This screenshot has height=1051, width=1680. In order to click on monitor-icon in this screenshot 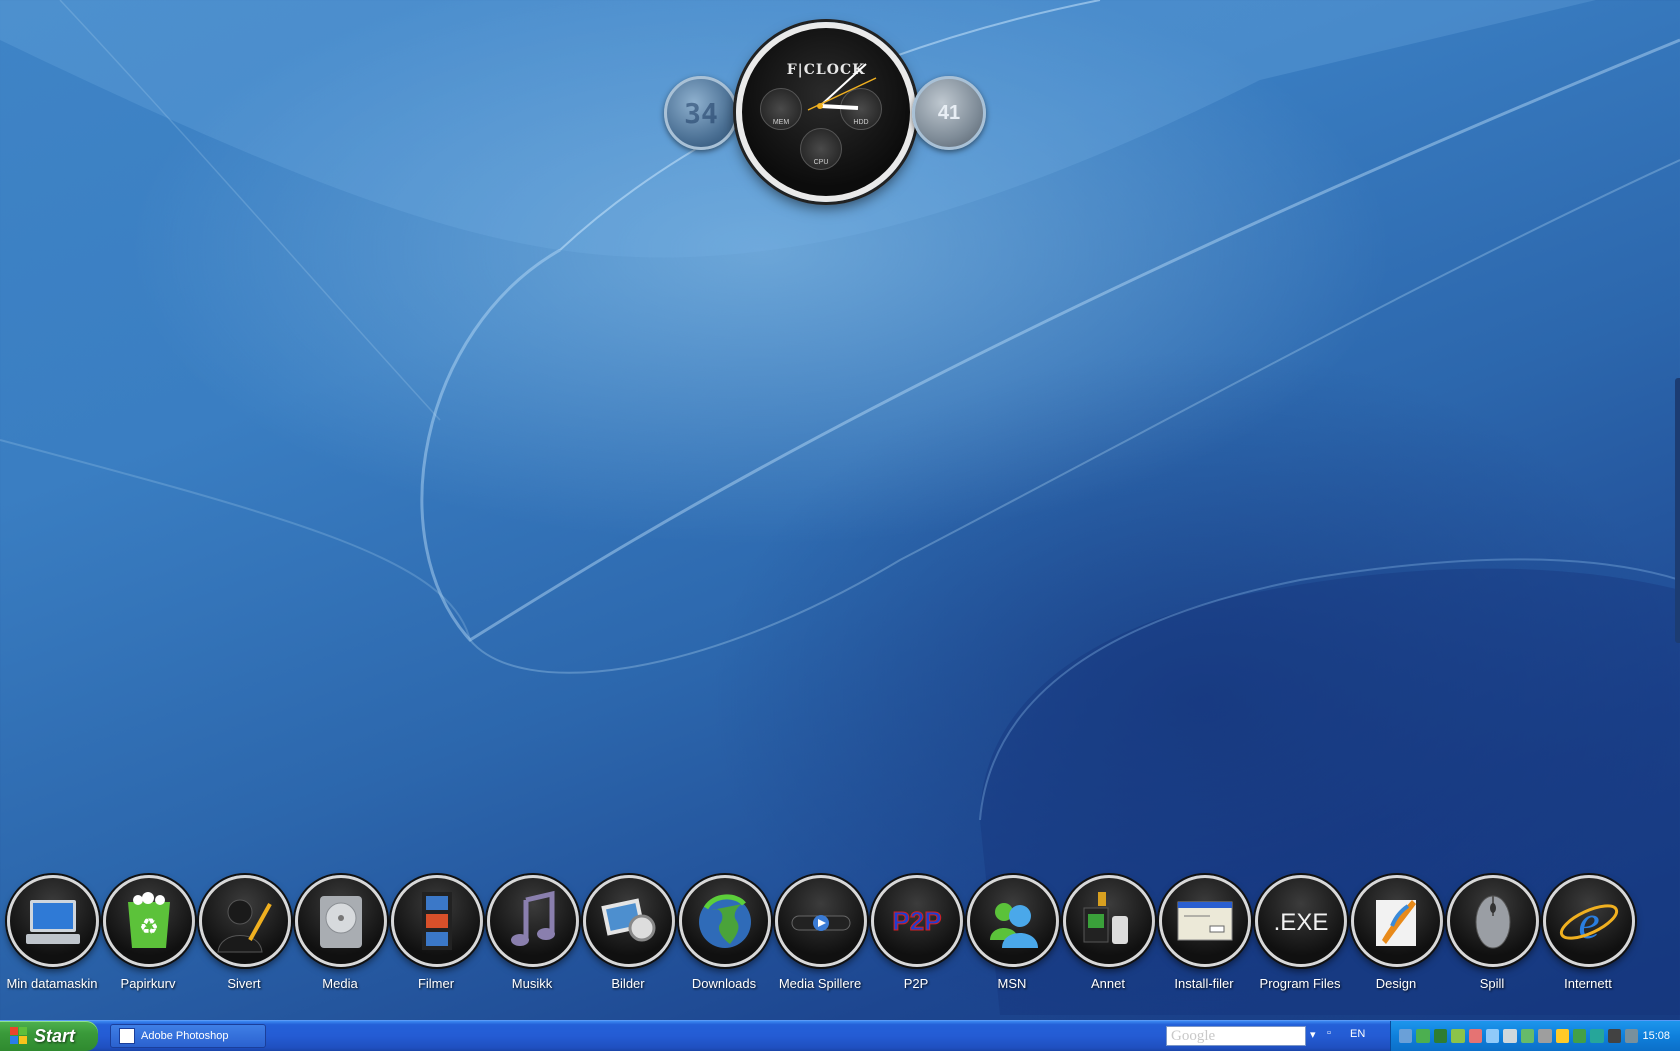, I will do `click(1440, 1036)`.